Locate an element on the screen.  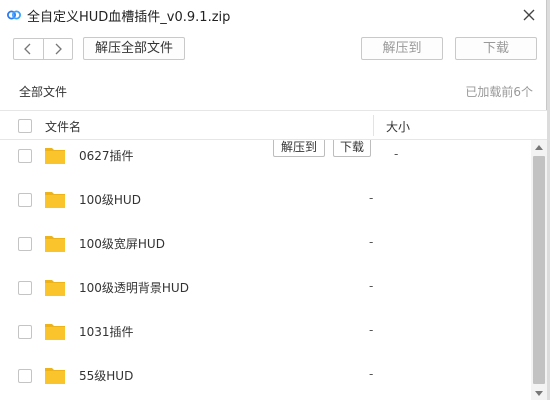
vertical-scrollbar is located at coordinates (539, 270).